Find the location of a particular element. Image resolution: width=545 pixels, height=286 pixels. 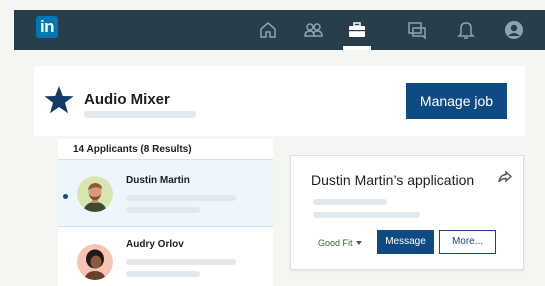

applicant-name: Dustin Martin is located at coordinates (158, 180).